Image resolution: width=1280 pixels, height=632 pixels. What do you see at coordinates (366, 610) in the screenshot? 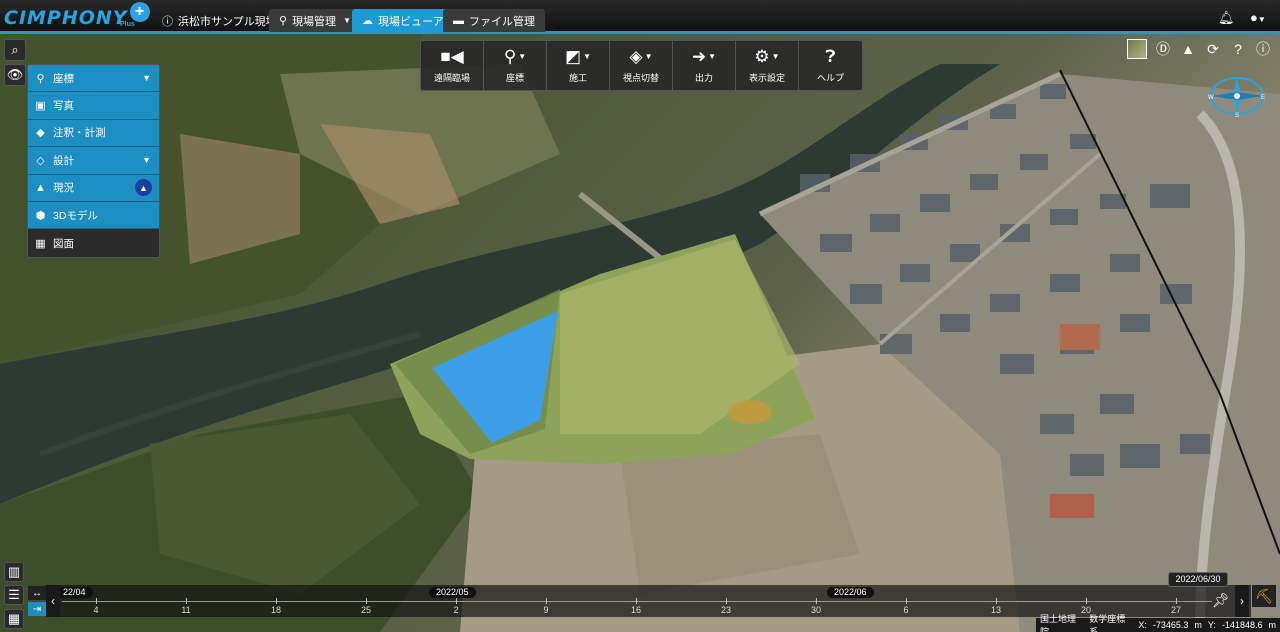
I see `timeline-day: 25` at bounding box center [366, 610].